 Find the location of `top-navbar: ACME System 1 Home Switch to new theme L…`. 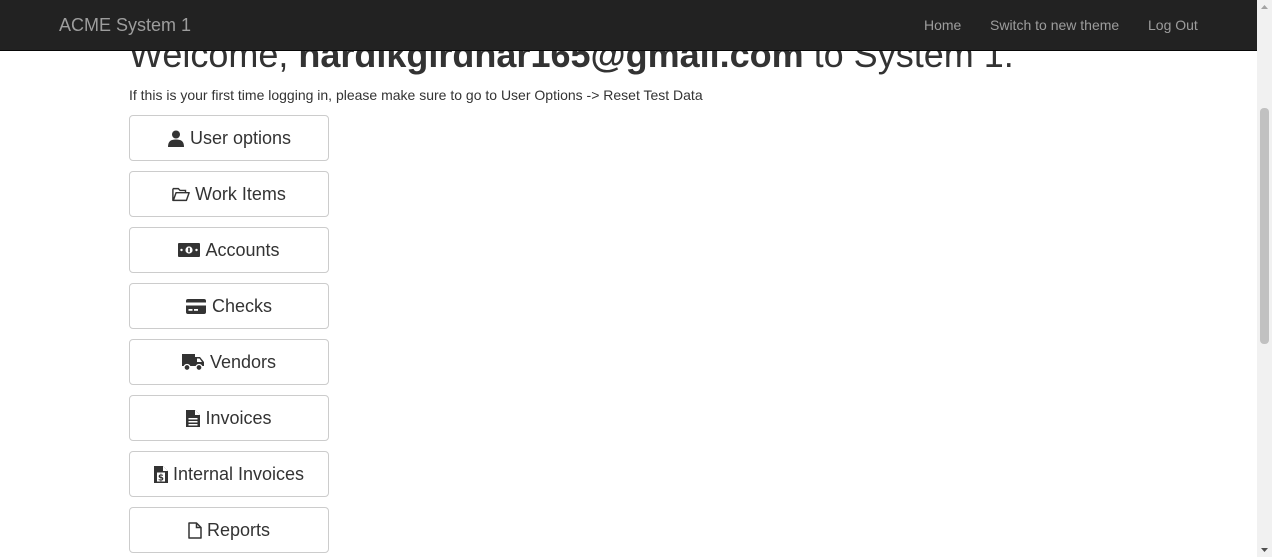

top-navbar: ACME System 1 Home Switch to new theme L… is located at coordinates (628, 25).